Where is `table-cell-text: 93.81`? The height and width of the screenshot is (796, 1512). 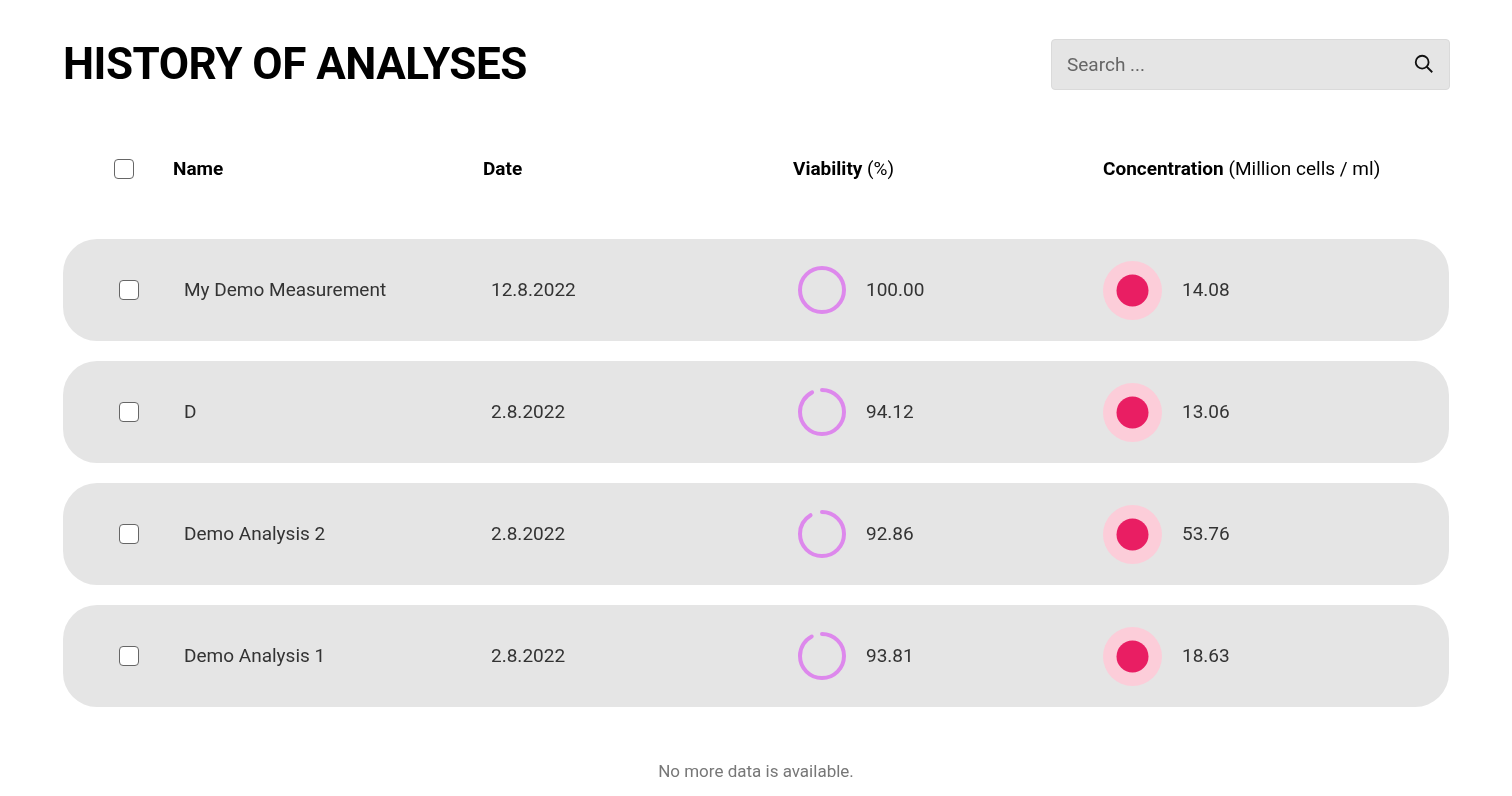
table-cell-text: 93.81 is located at coordinates (890, 655).